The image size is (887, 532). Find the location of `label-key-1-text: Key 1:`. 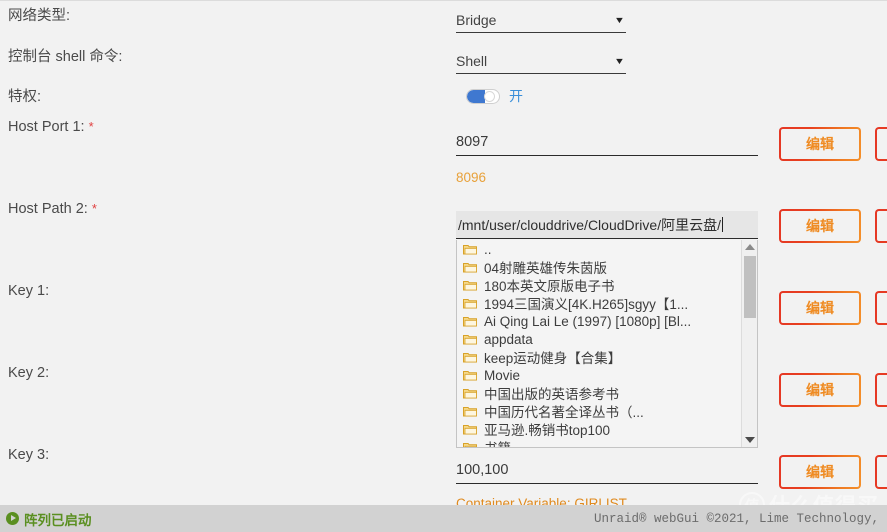

label-key-1-text: Key 1: is located at coordinates (29, 291).